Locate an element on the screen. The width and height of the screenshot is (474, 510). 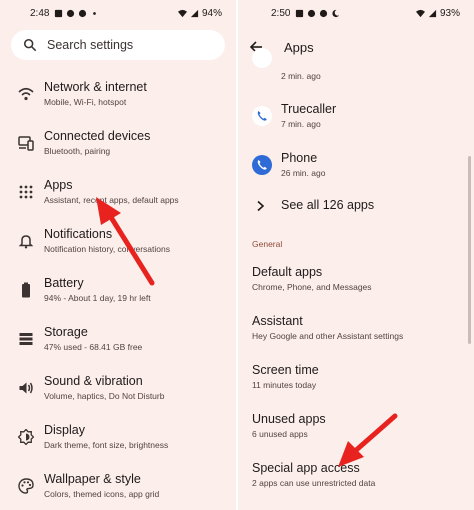
setting-battery: Battery 94% - About 1 day, 19 hr left is located at coordinates (118, 294).